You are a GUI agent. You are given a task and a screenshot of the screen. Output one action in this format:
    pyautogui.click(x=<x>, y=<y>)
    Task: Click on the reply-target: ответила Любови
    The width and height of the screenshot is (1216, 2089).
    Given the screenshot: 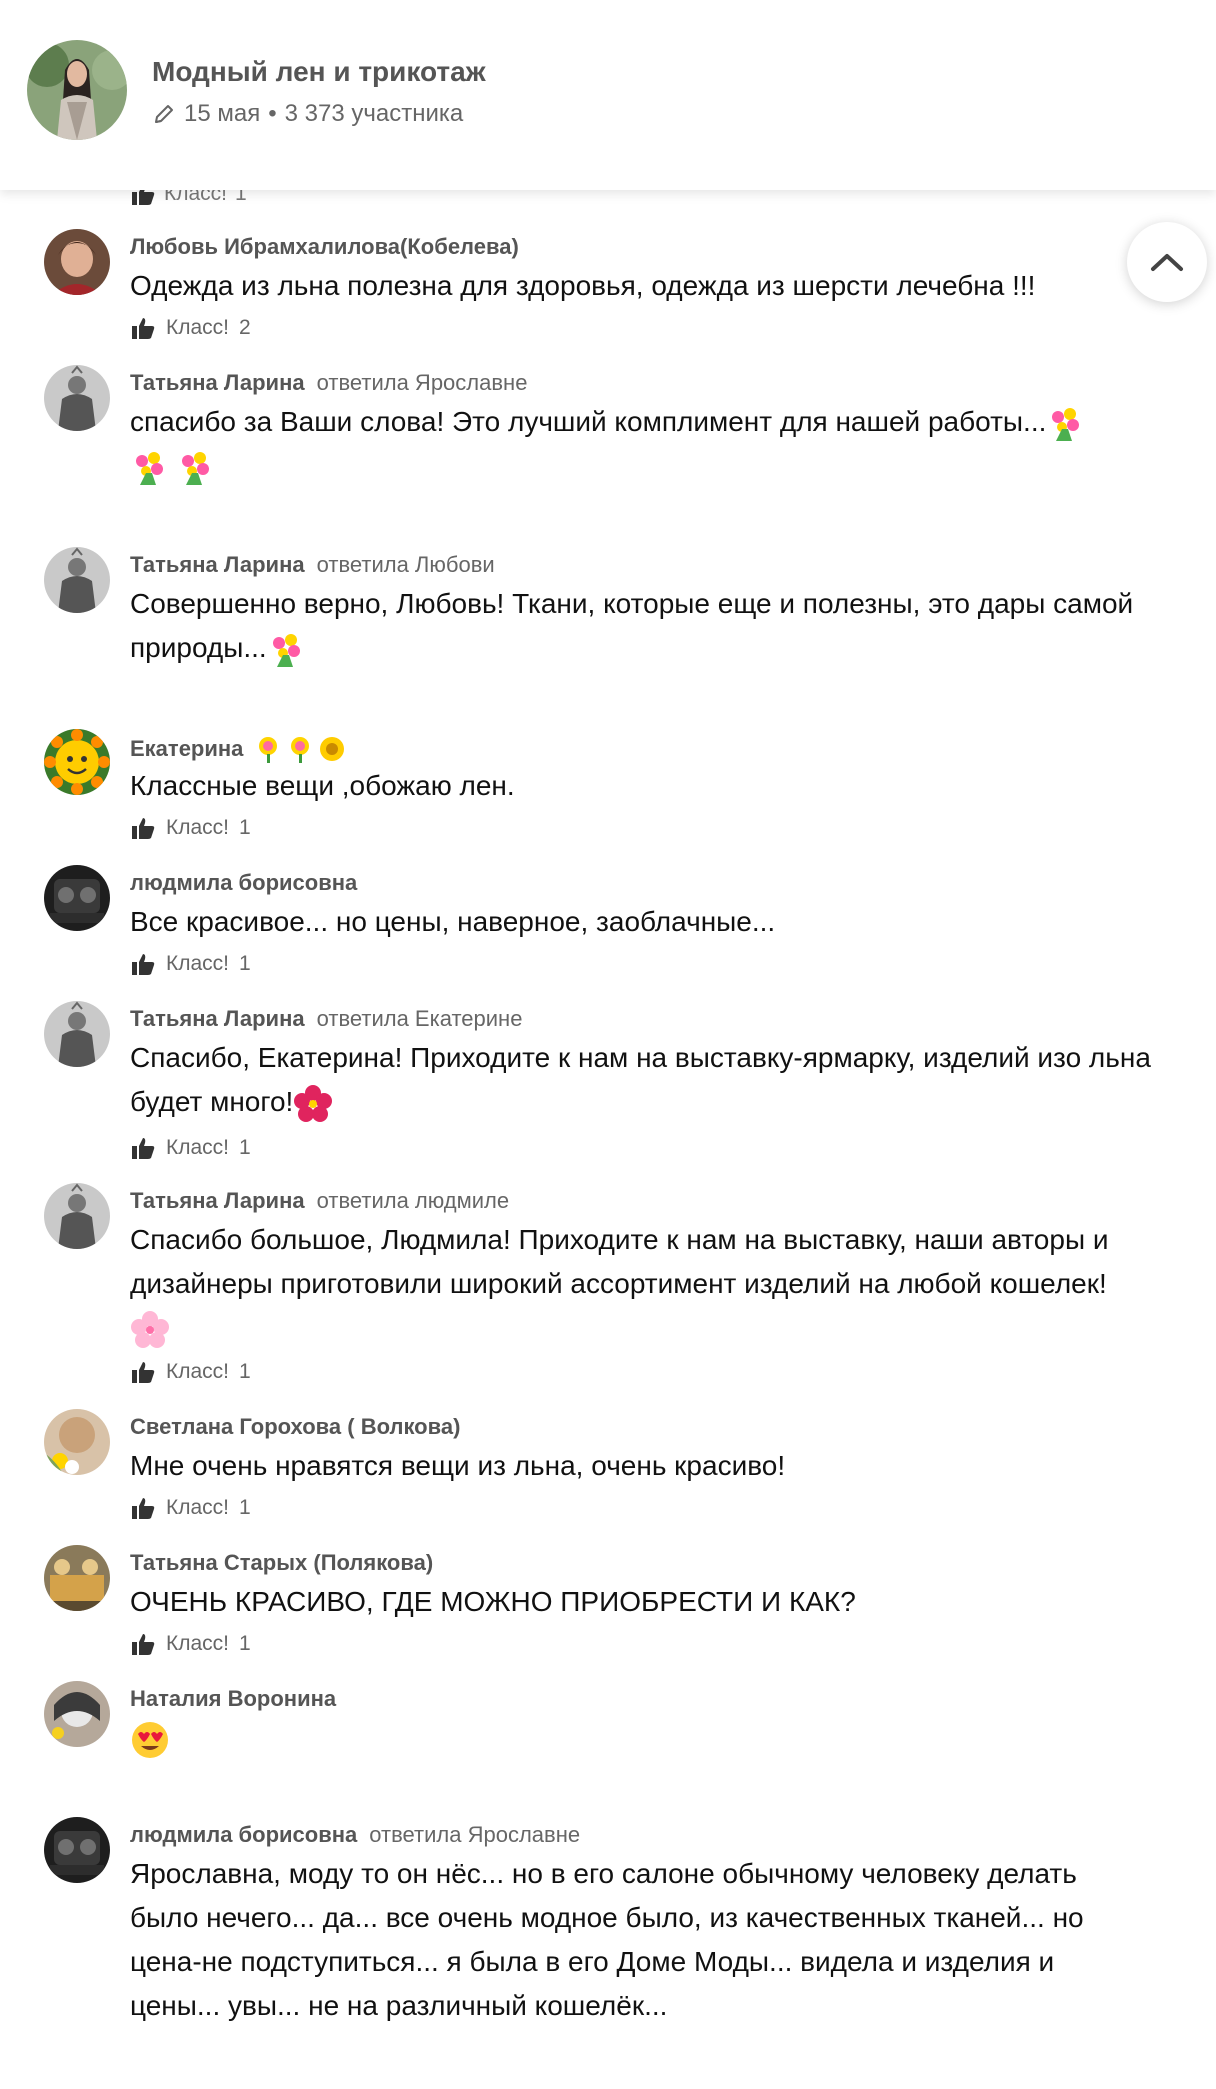 What is the action you would take?
    pyautogui.click(x=406, y=565)
    